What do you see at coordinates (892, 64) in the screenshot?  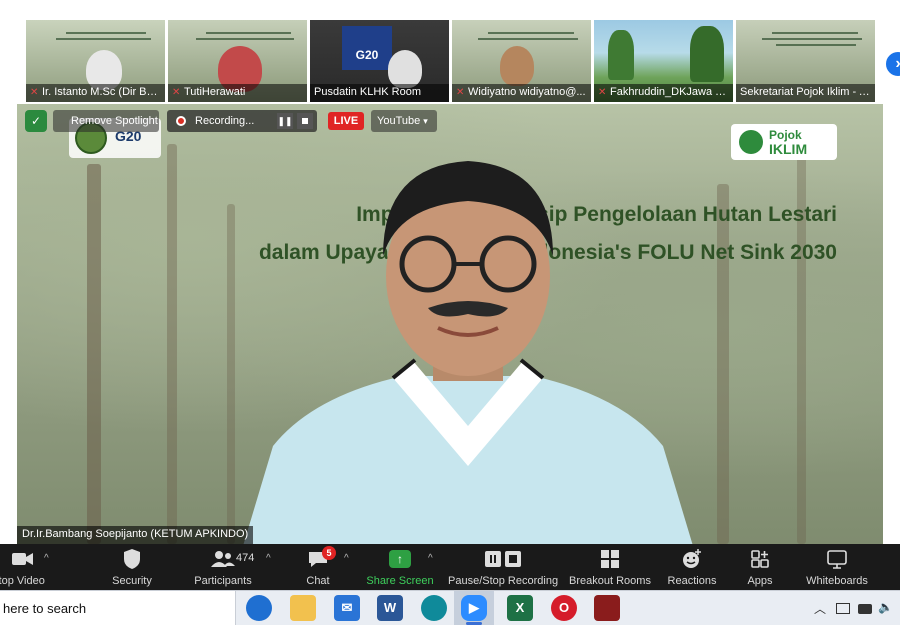 I see `next-page-arrow-icon: ›` at bounding box center [892, 64].